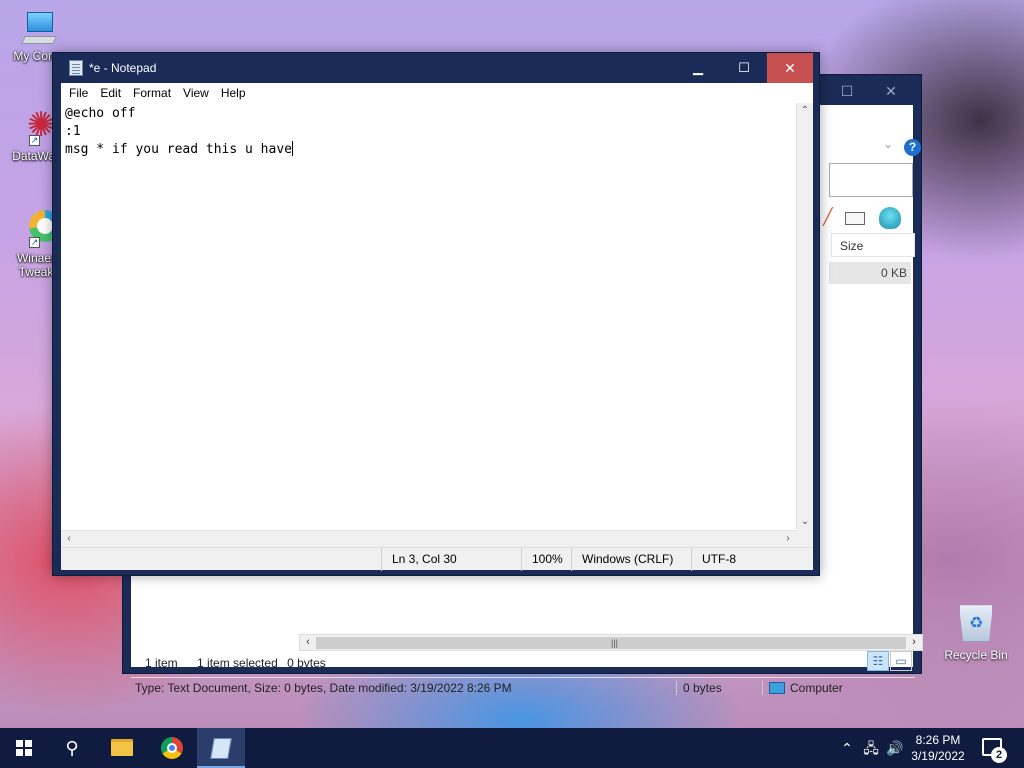 This screenshot has width=1024, height=768. Describe the element at coordinates (895, 748) in the screenshot. I see `volume-icon: 🔊` at that location.